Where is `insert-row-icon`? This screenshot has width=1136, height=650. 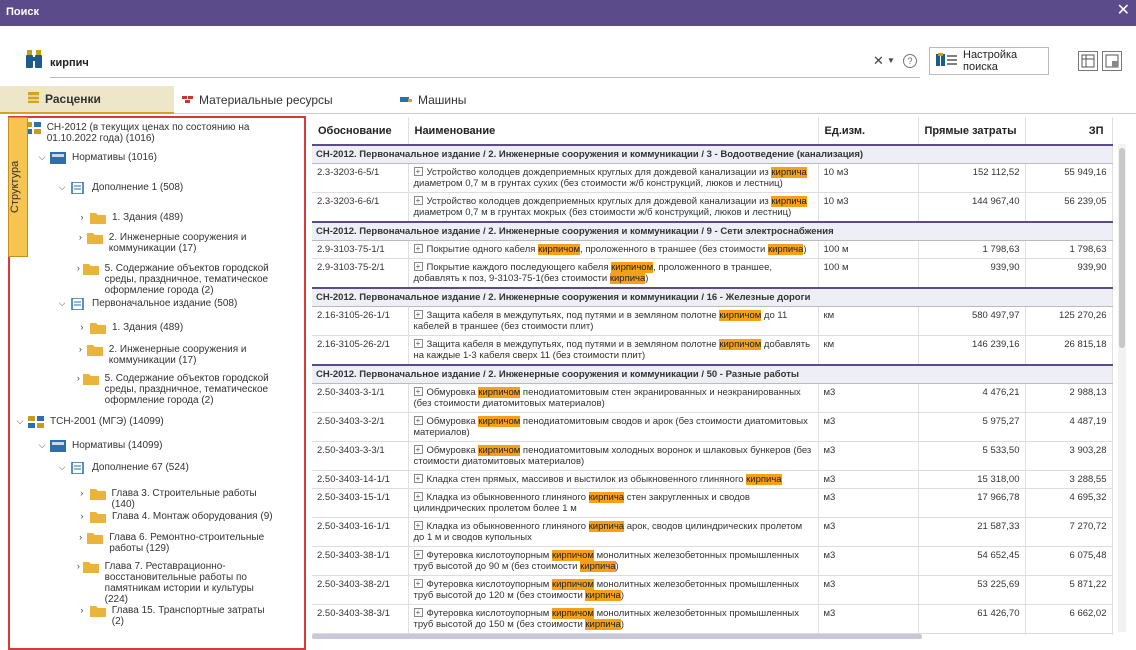 insert-row-icon is located at coordinates (1088, 61).